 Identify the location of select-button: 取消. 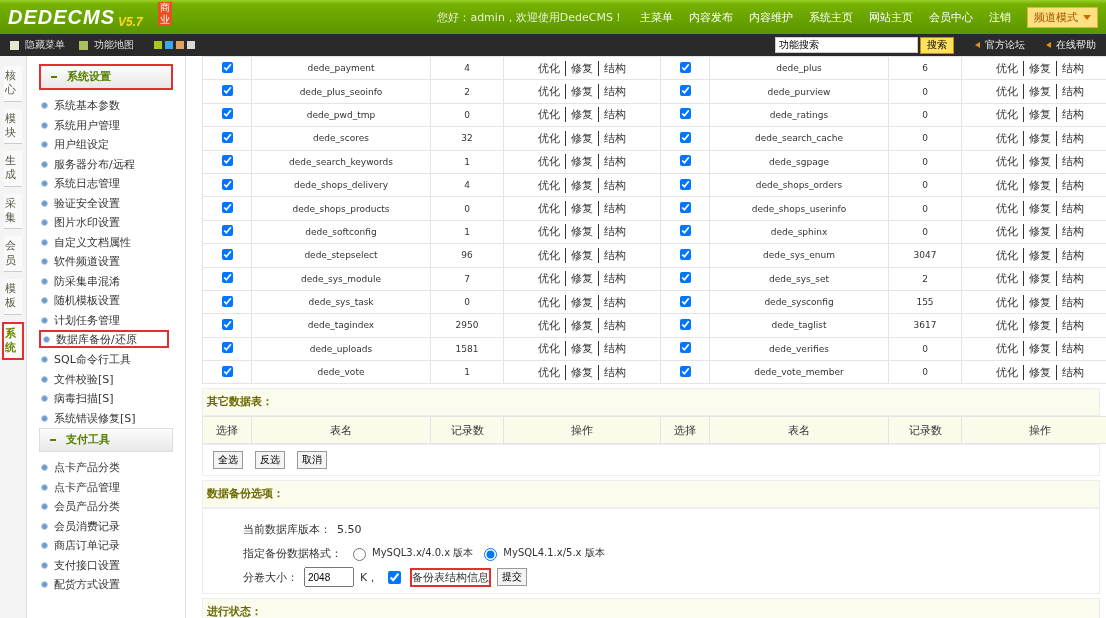
(312, 460).